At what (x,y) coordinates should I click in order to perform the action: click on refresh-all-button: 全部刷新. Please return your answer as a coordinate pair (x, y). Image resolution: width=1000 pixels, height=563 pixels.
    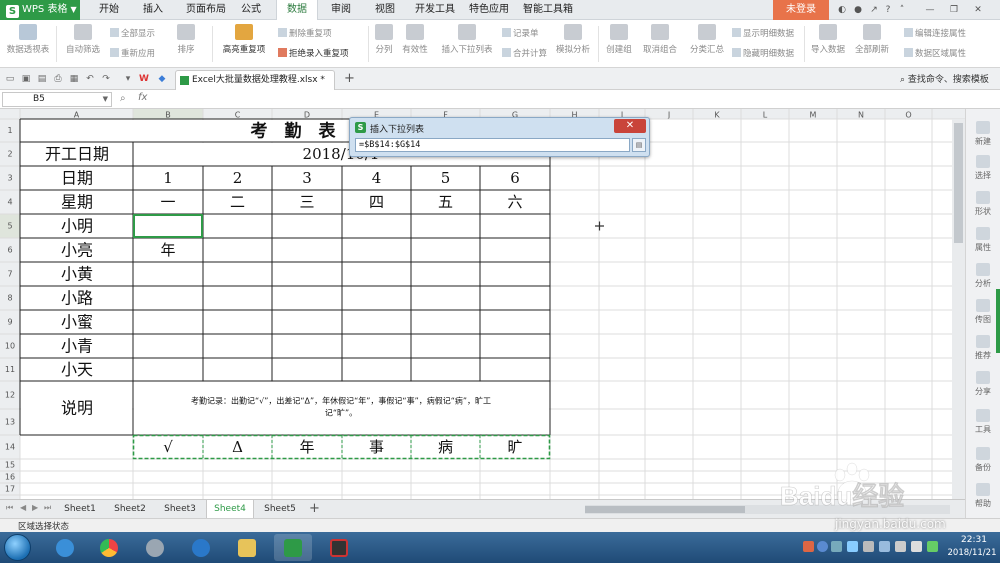
    Looking at the image, I should click on (872, 44).